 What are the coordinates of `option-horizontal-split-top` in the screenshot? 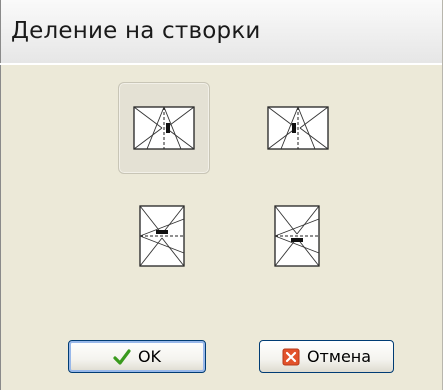 It's located at (162, 236).